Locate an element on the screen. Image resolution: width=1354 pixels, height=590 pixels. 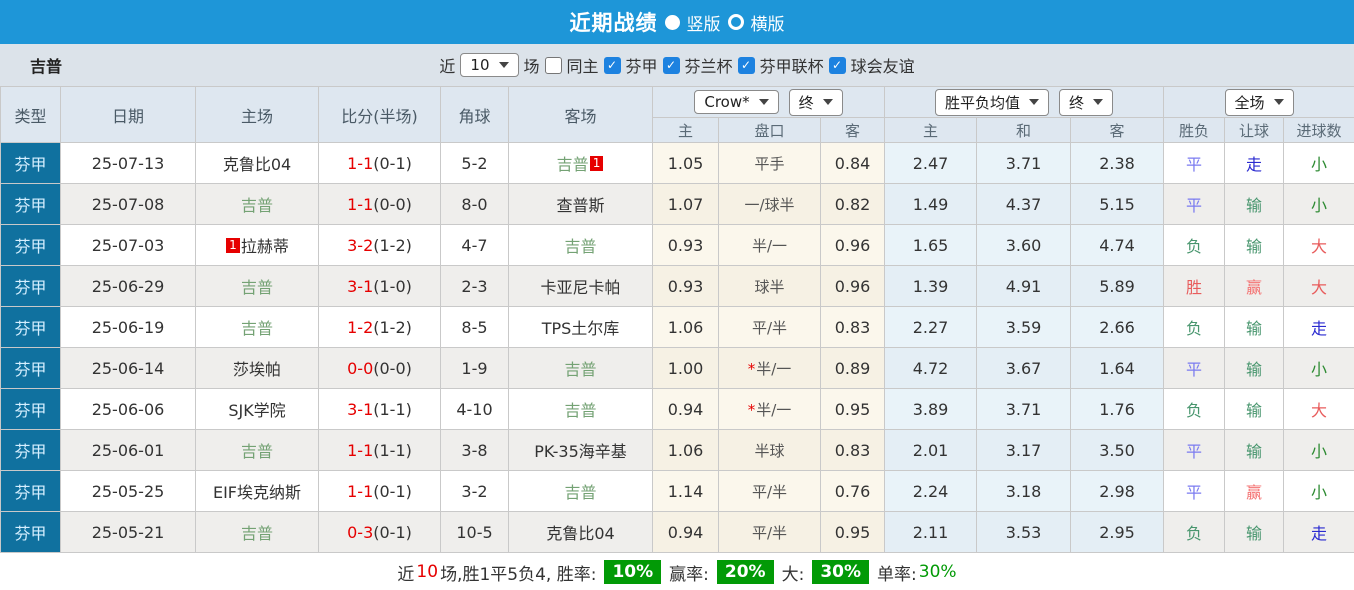
handicap-line-cell: 平/半 is located at coordinates (769, 327).